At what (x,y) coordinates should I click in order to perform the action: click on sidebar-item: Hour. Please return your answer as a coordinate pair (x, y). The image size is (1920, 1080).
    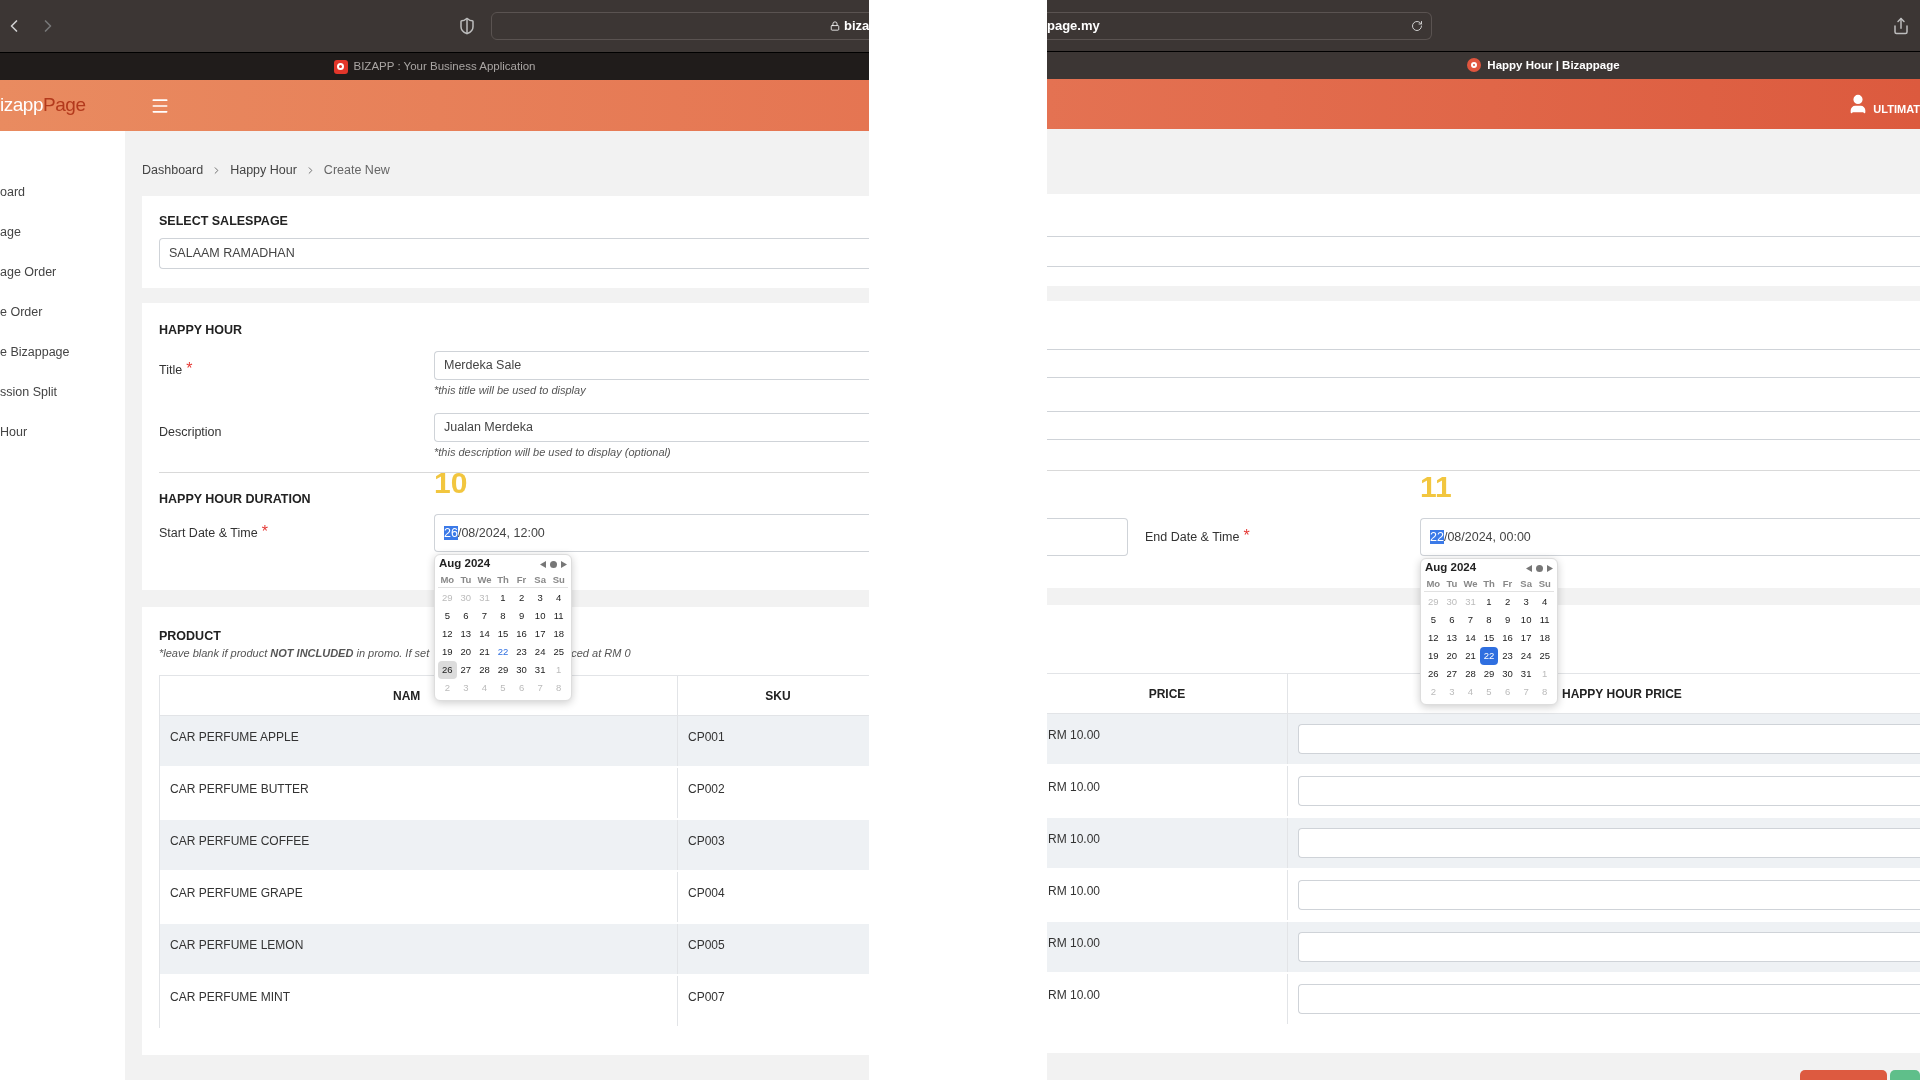
    Looking at the image, I should click on (62, 432).